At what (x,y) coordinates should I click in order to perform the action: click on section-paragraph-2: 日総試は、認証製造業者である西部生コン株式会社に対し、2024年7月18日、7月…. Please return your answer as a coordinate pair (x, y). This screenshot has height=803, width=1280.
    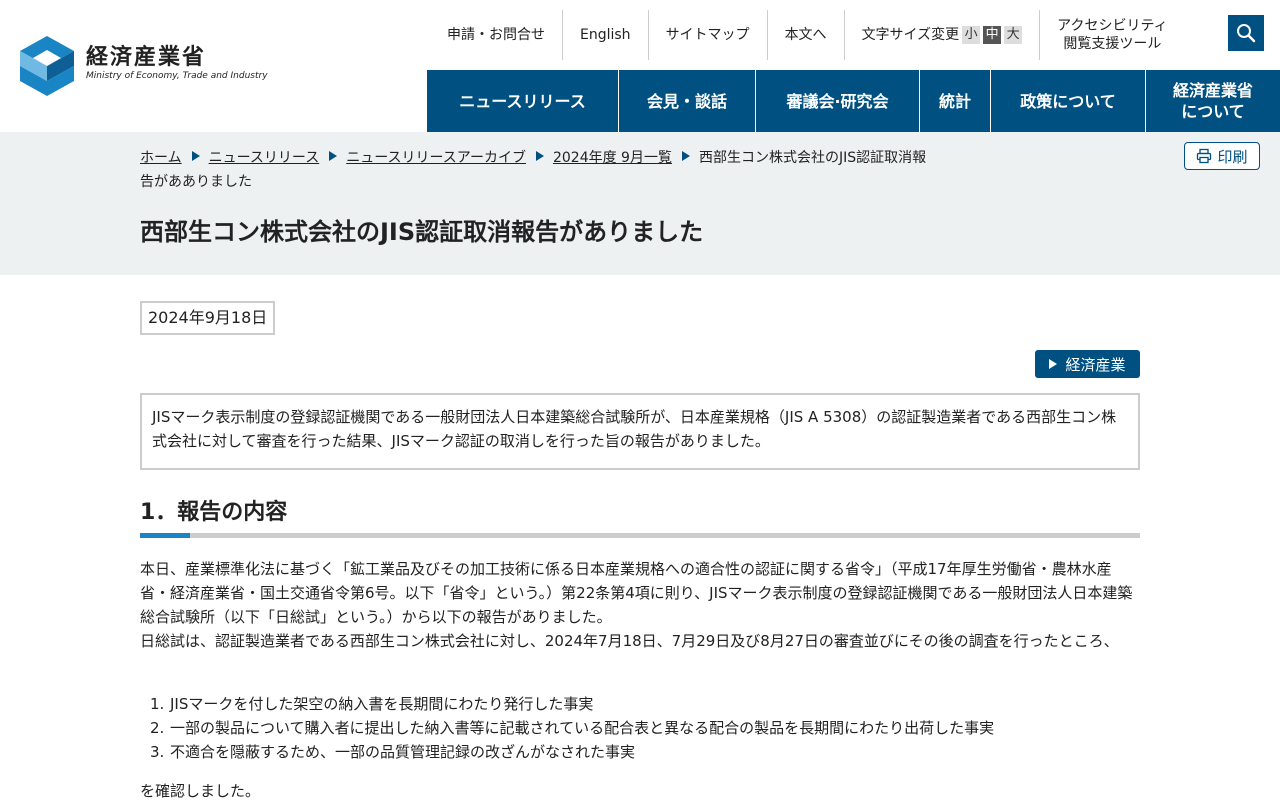
    Looking at the image, I should click on (629, 641).